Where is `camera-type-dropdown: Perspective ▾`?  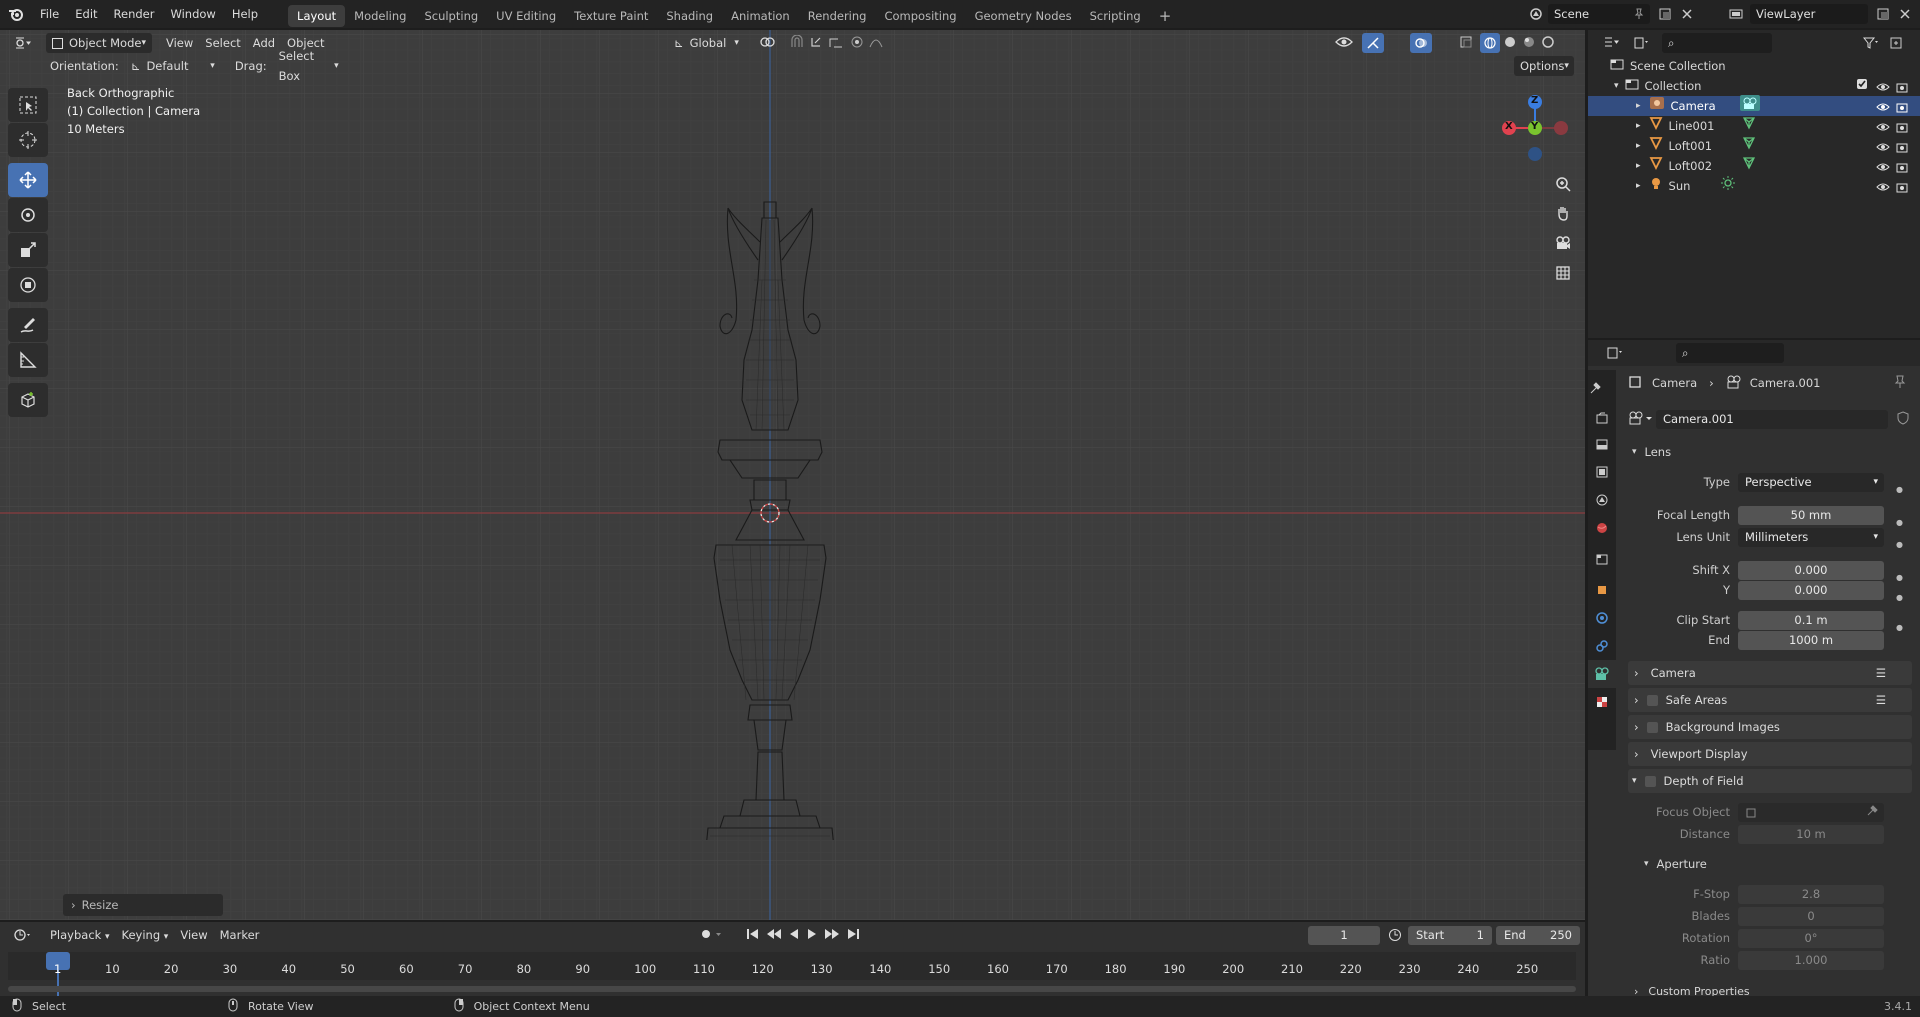 camera-type-dropdown: Perspective ▾ is located at coordinates (1811, 482).